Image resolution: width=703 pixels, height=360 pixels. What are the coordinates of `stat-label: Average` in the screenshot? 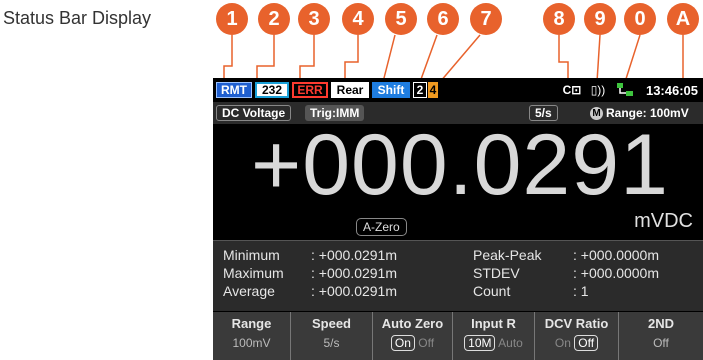 It's located at (249, 291).